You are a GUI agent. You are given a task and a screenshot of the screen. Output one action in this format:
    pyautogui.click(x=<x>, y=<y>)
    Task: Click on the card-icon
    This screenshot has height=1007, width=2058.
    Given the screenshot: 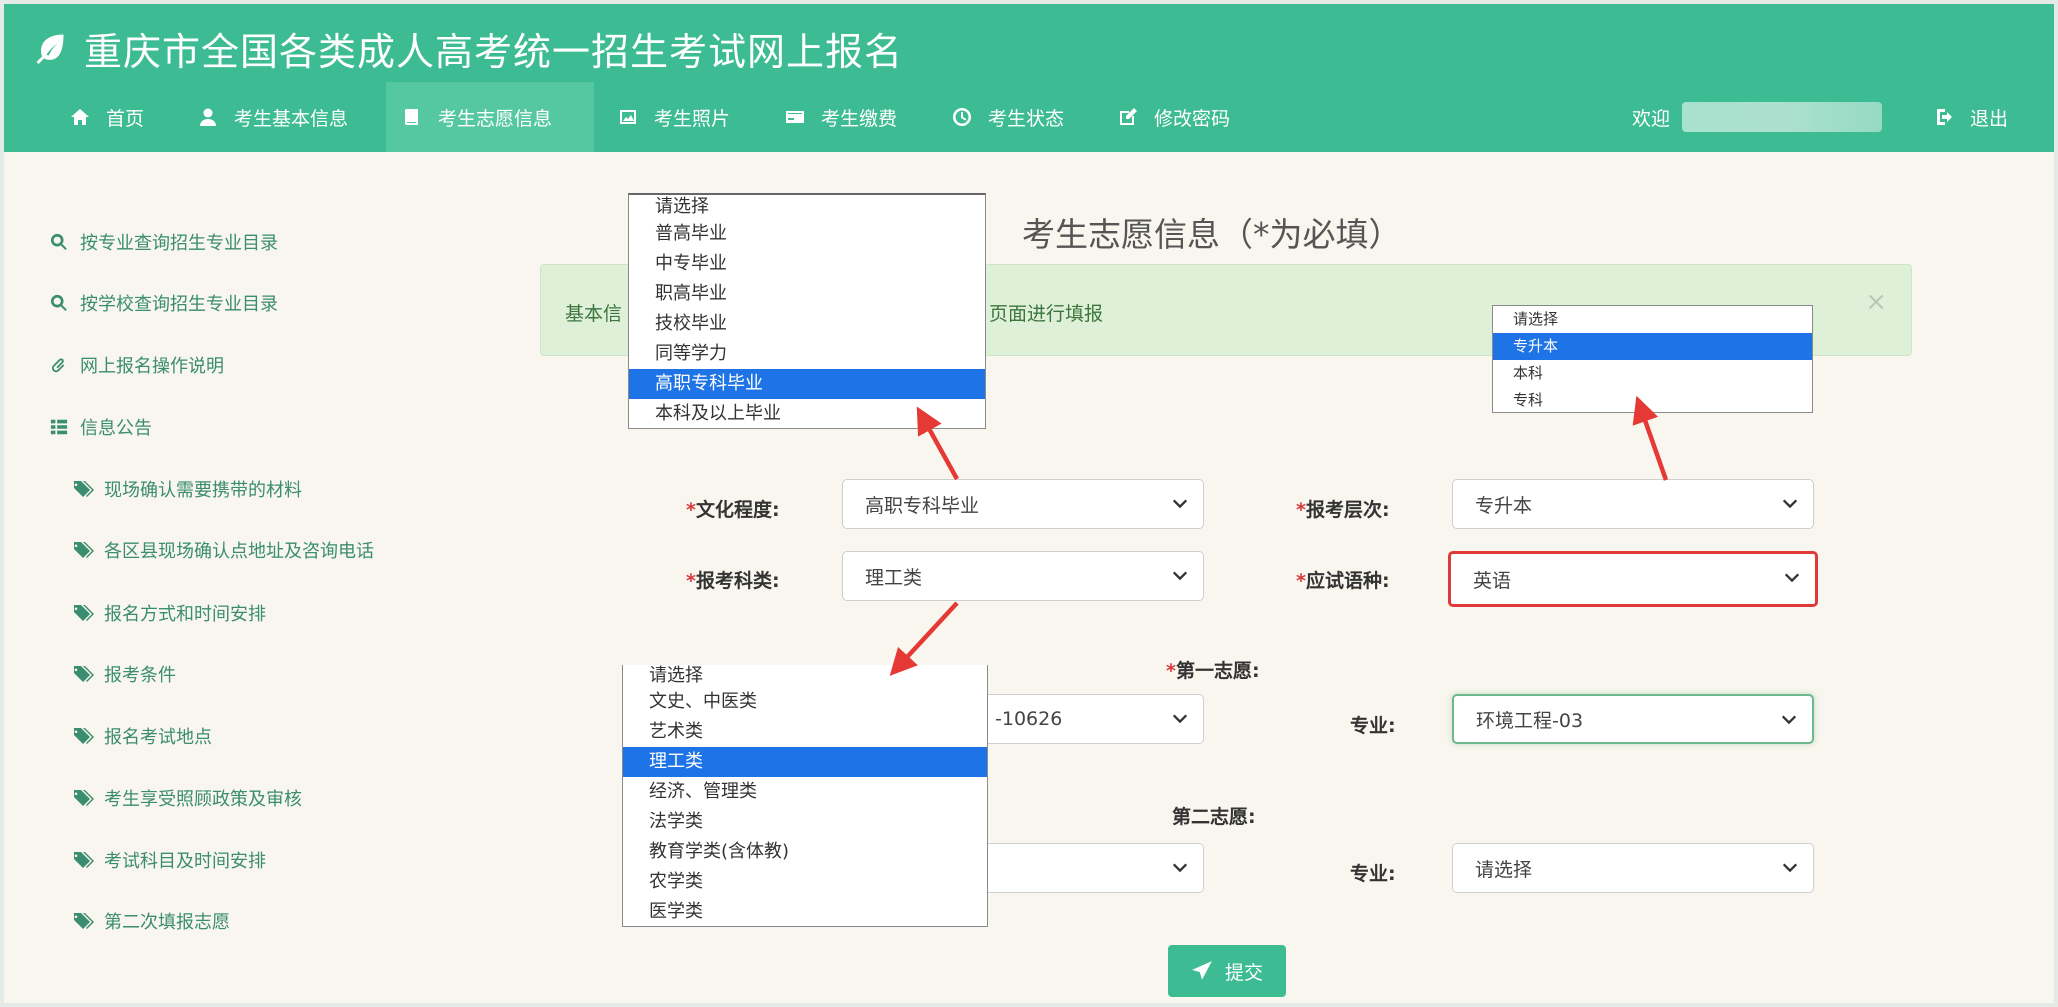 What is the action you would take?
    pyautogui.click(x=795, y=117)
    